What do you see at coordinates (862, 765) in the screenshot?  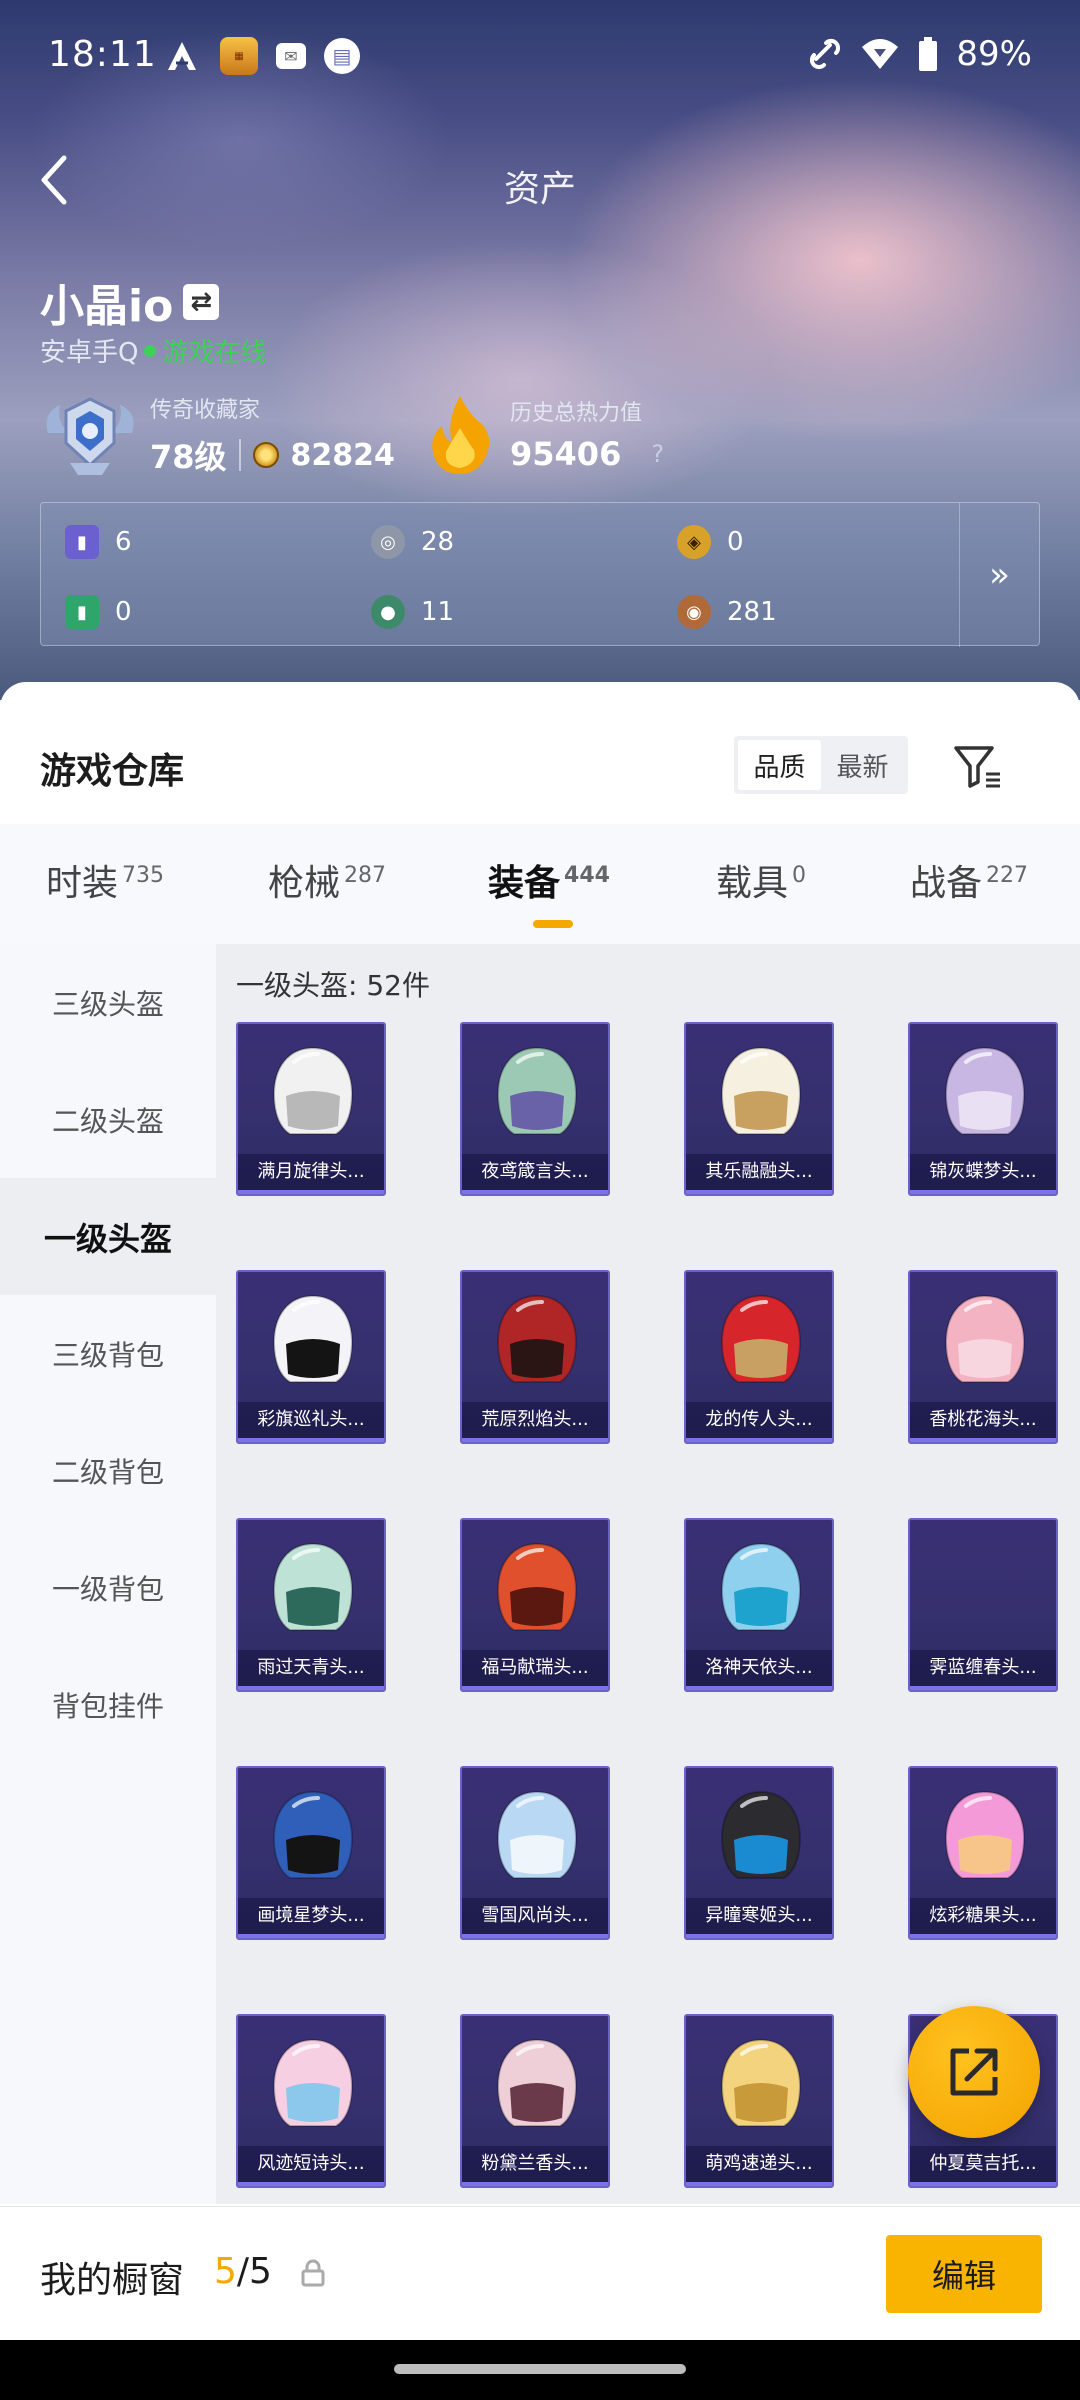 I see `sort-newest: 最新` at bounding box center [862, 765].